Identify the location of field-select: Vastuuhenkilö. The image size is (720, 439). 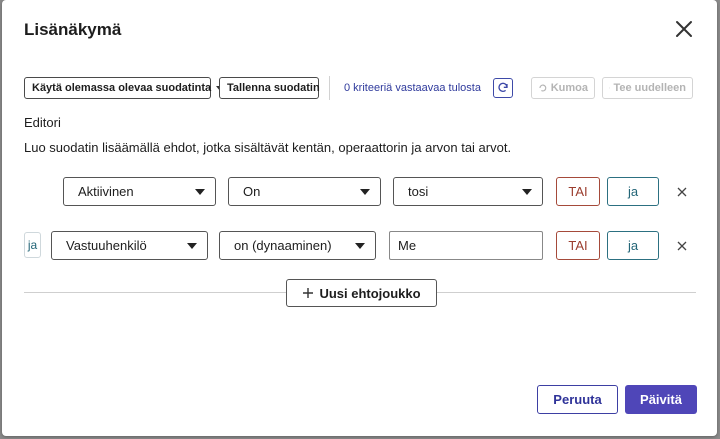
(129, 245).